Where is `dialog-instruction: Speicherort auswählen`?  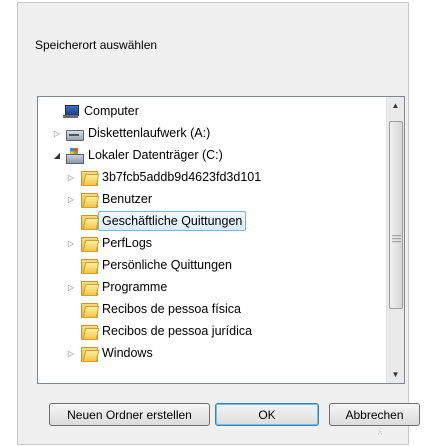 dialog-instruction: Speicherort auswählen is located at coordinates (96, 45).